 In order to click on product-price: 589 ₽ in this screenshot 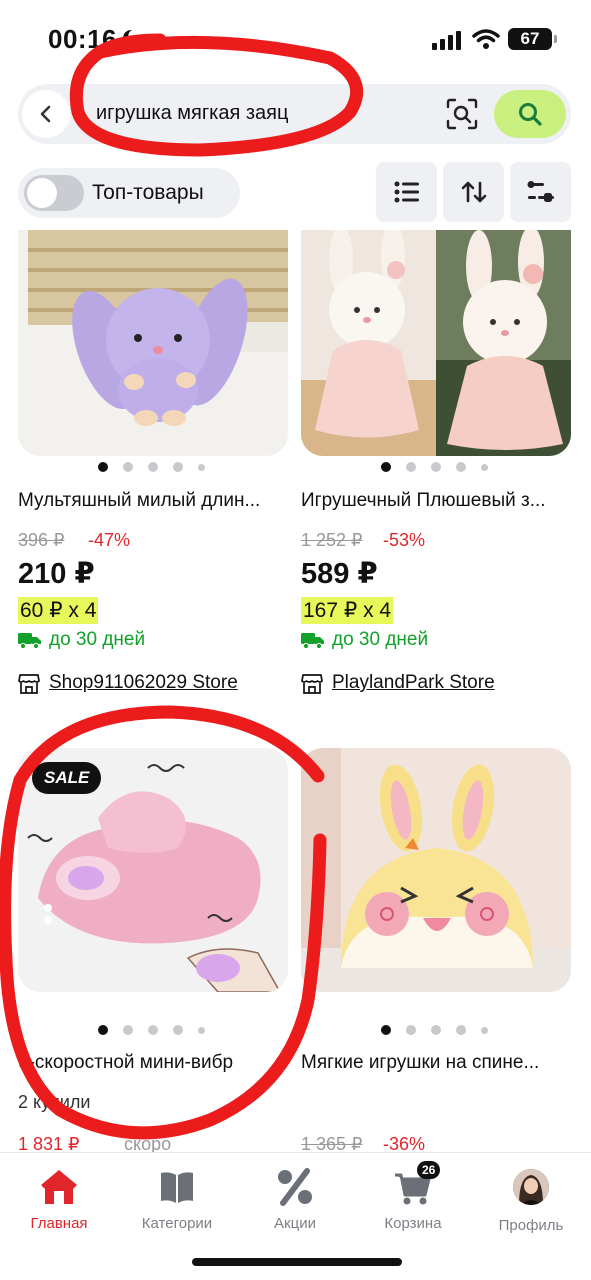, I will do `click(339, 574)`.